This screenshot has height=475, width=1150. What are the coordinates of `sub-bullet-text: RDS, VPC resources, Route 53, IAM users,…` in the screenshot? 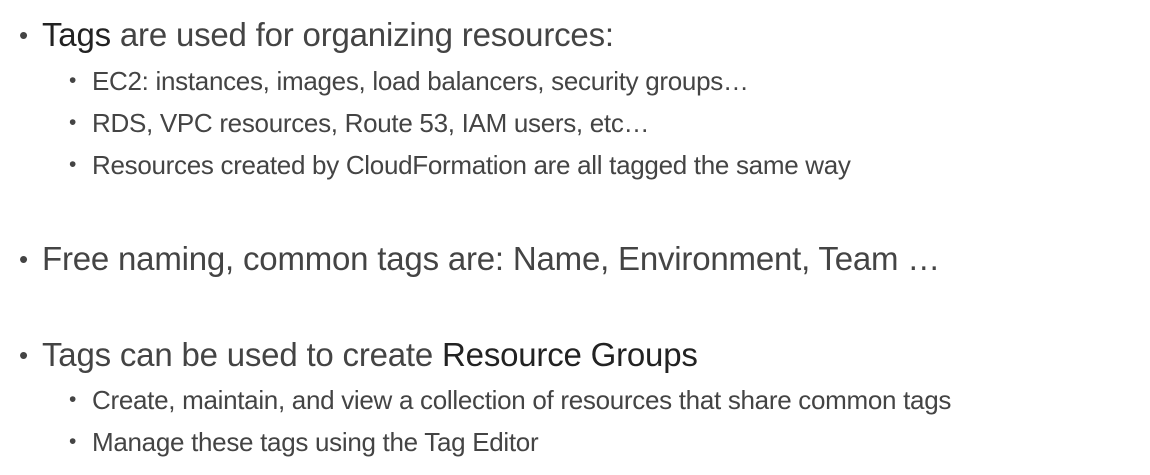 It's located at (371, 123).